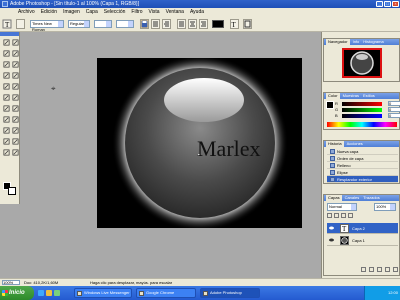 The width and height of the screenshot is (400, 300). I want to click on blue-value: 0, so click(394, 115).